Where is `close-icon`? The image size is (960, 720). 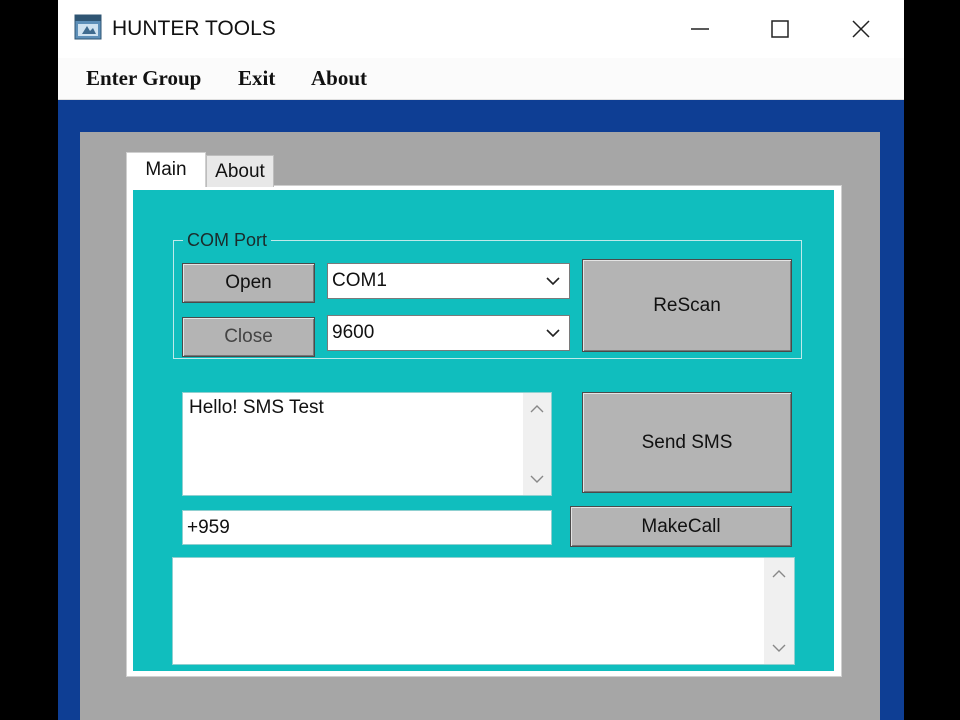
close-icon is located at coordinates (861, 29).